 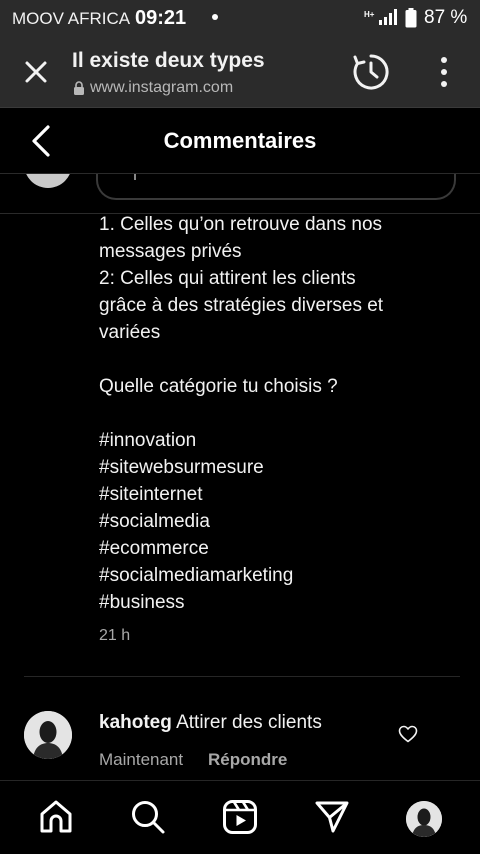 What do you see at coordinates (269, 467) in the screenshot?
I see `hashtag-link: #sitewebsurmesure` at bounding box center [269, 467].